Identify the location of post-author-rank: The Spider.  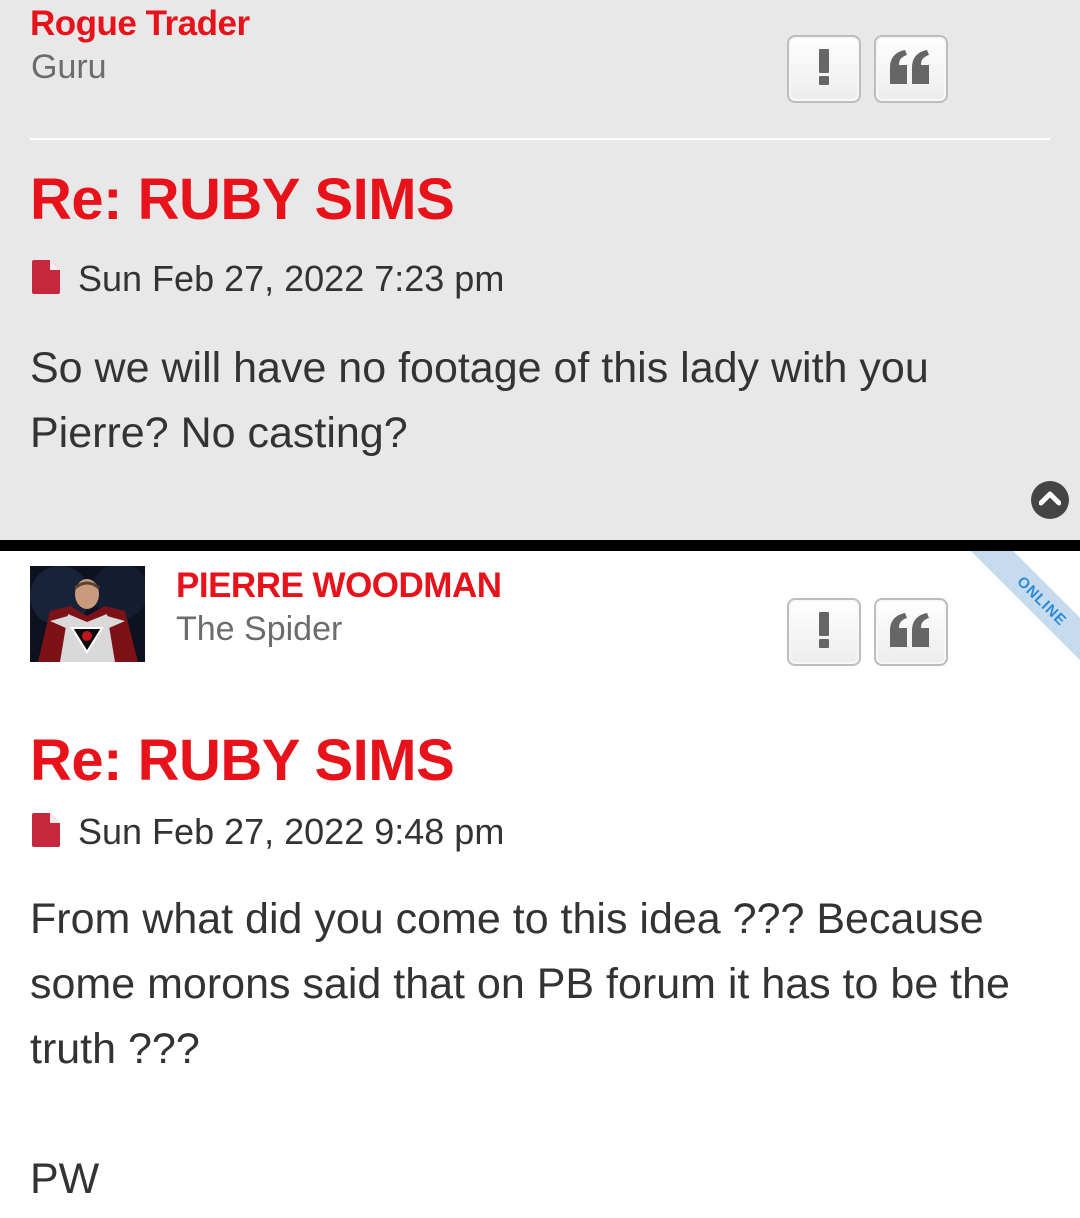
(259, 629).